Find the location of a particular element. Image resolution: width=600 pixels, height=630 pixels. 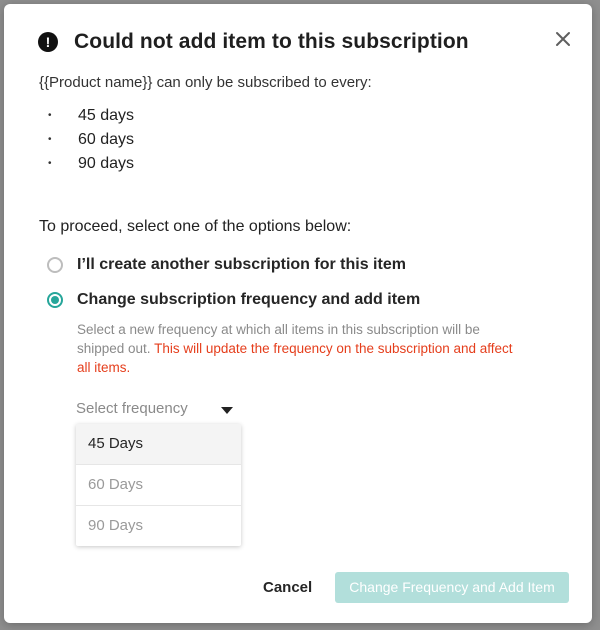

radio-checked is located at coordinates (55, 300).